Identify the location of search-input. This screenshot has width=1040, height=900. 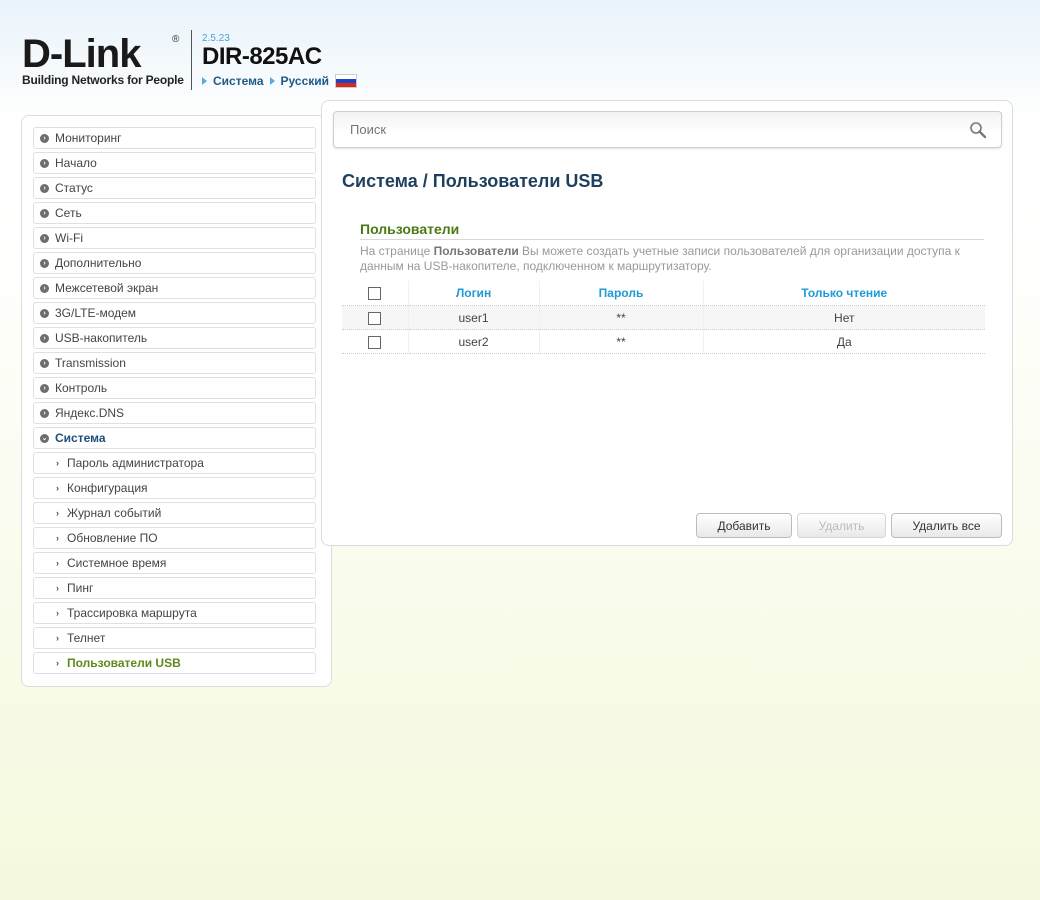
(650, 129).